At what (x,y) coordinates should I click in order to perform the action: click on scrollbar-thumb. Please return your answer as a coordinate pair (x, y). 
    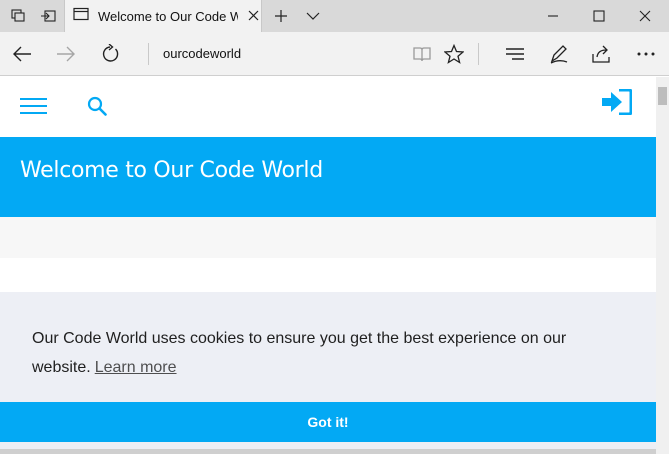
    Looking at the image, I should click on (662, 96).